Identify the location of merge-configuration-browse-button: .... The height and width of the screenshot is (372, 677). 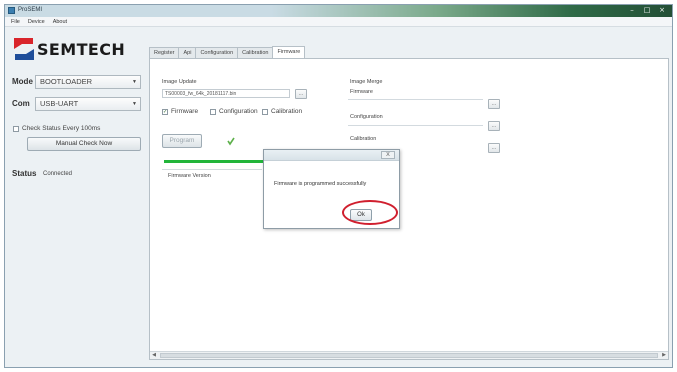
(494, 126).